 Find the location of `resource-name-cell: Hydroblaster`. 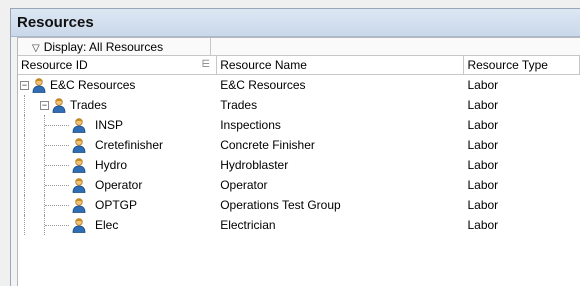

resource-name-cell: Hydroblaster is located at coordinates (340, 165).